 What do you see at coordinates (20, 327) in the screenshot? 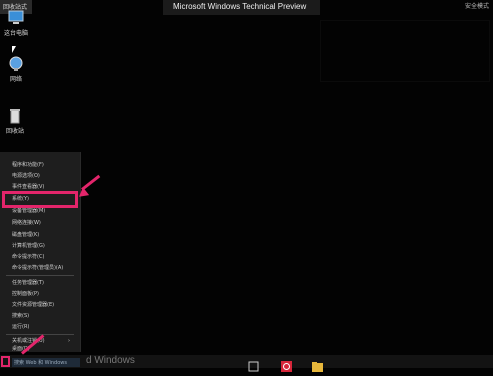
I see `menu-item-run: 运行(R)` at bounding box center [20, 327].